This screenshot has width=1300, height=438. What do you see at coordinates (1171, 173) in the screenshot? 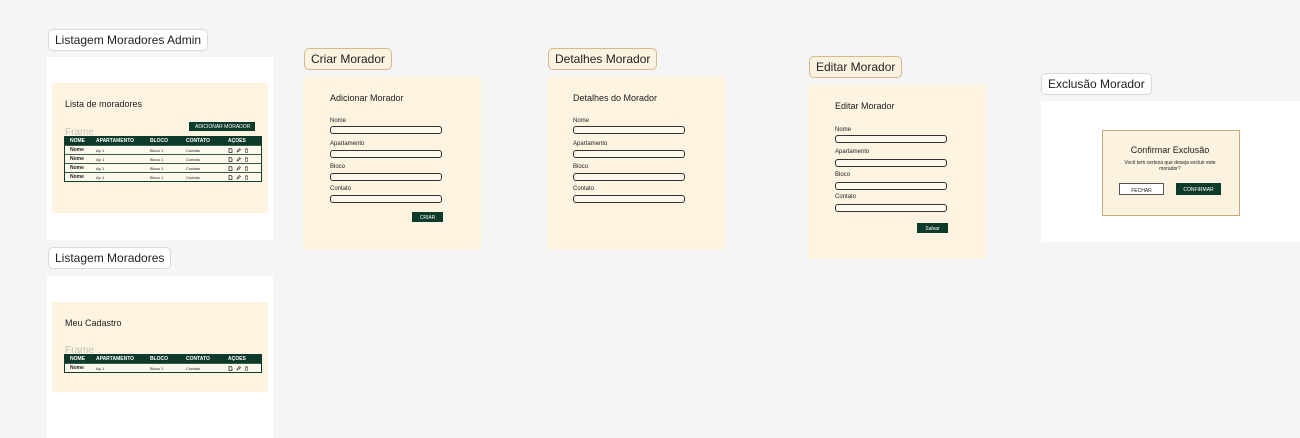
I see `confirm-delete-dialog` at bounding box center [1171, 173].